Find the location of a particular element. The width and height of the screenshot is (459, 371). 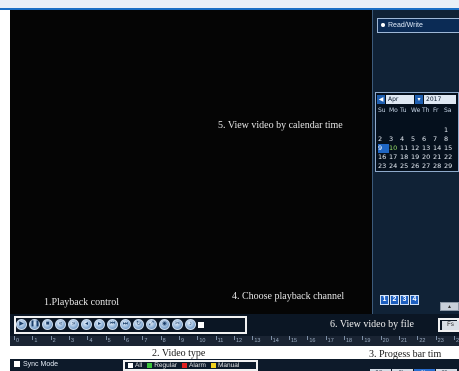

fast-icon: » is located at coordinates (73, 324).